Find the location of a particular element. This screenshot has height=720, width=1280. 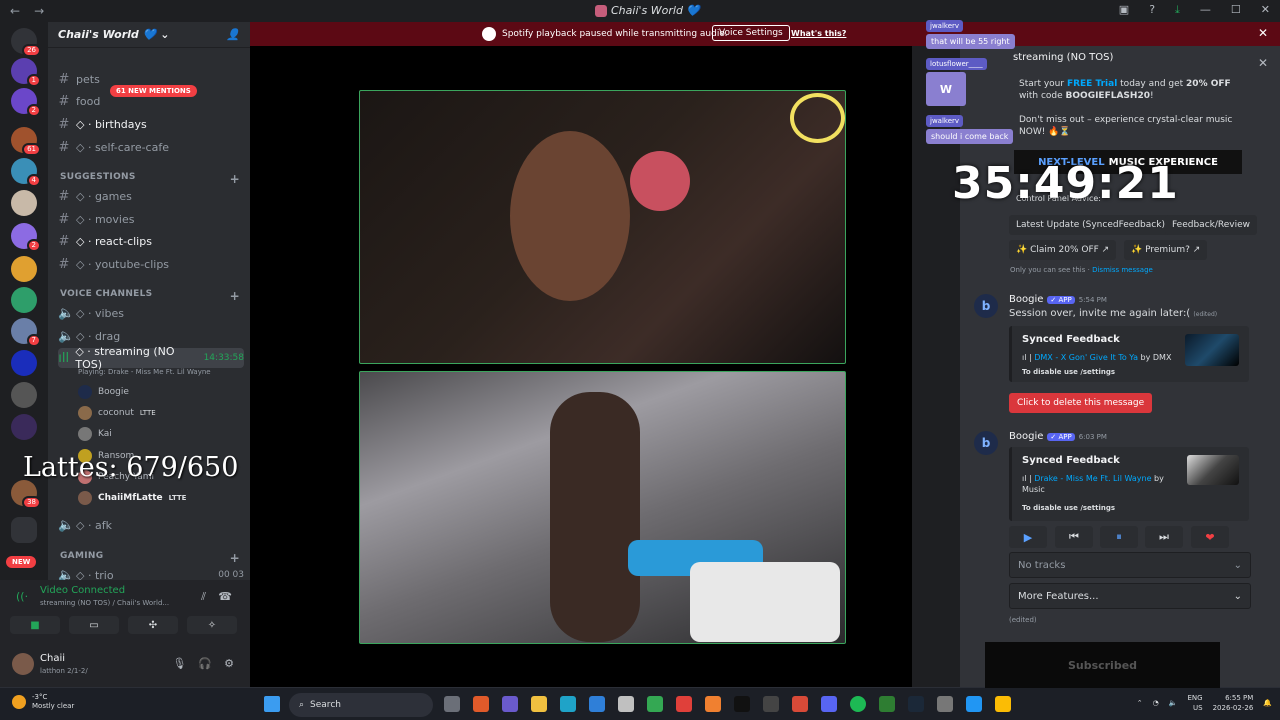

server-icon: 4 is located at coordinates (26, 172).